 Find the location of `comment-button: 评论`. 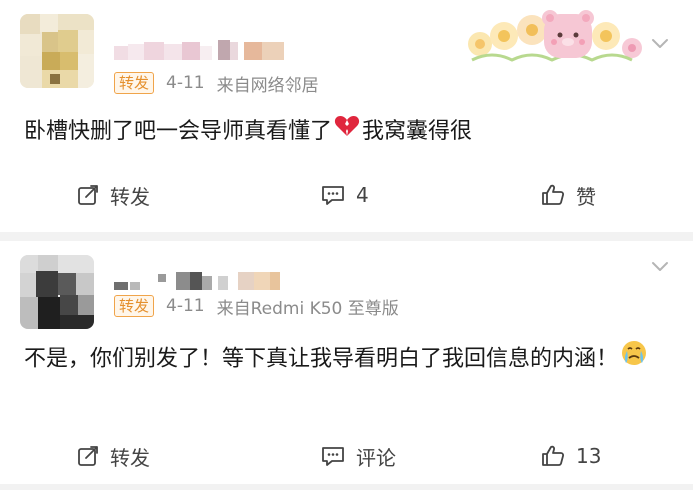

comment-button: 评论 is located at coordinates (358, 456).